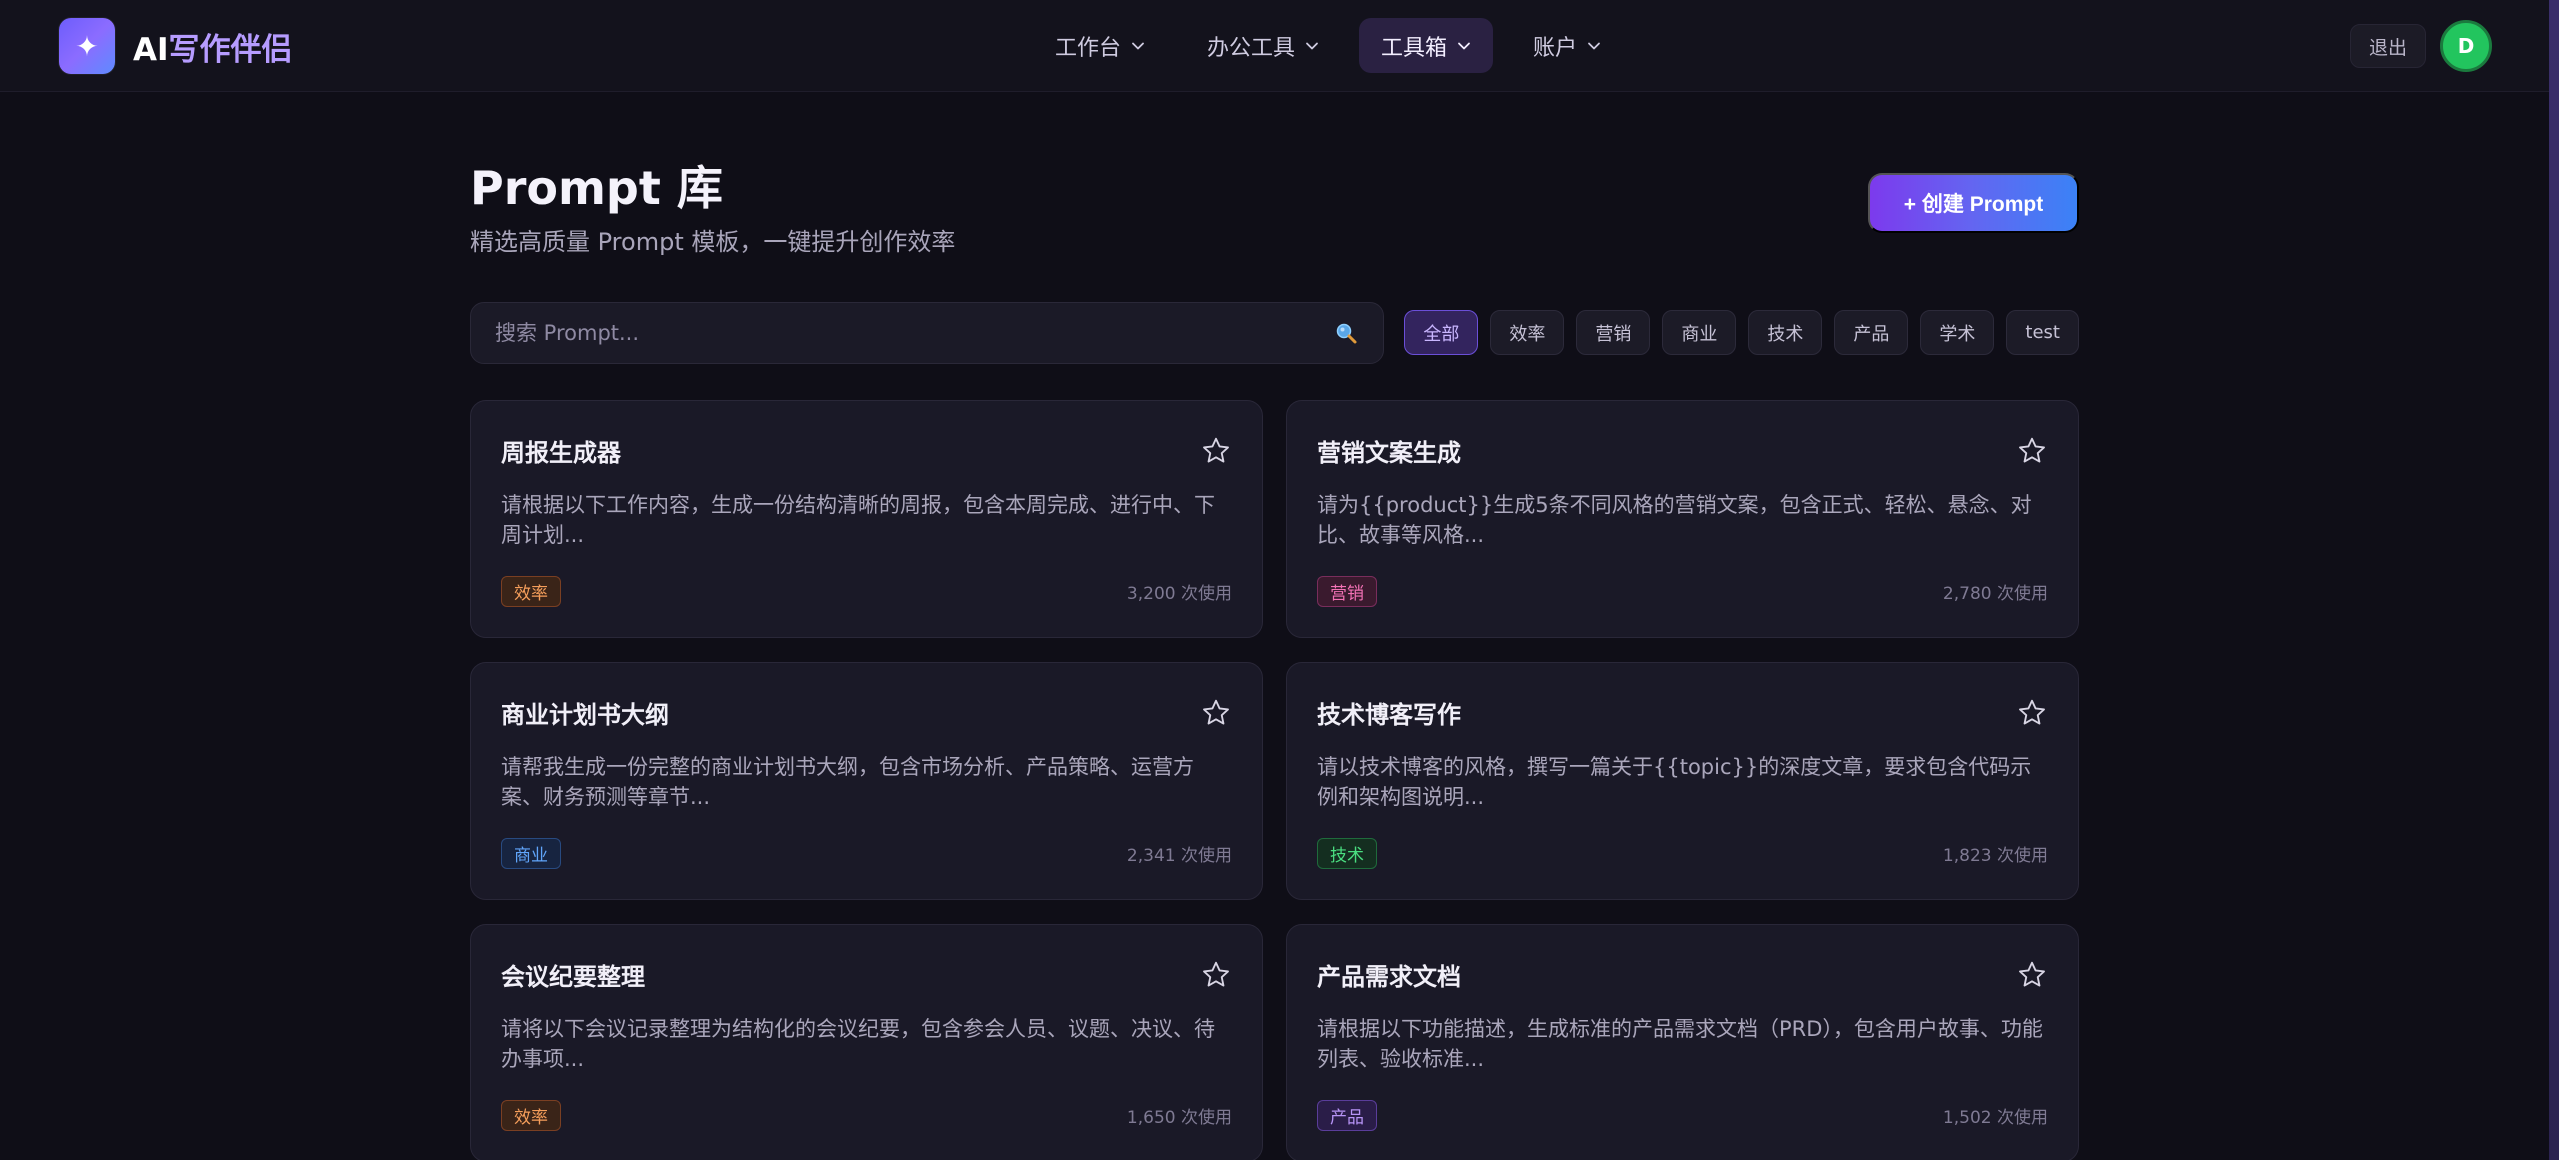 The height and width of the screenshot is (1160, 2559). Describe the element at coordinates (866, 853) in the screenshot. I see `card-footer: 商业 2,341 次使用` at that location.